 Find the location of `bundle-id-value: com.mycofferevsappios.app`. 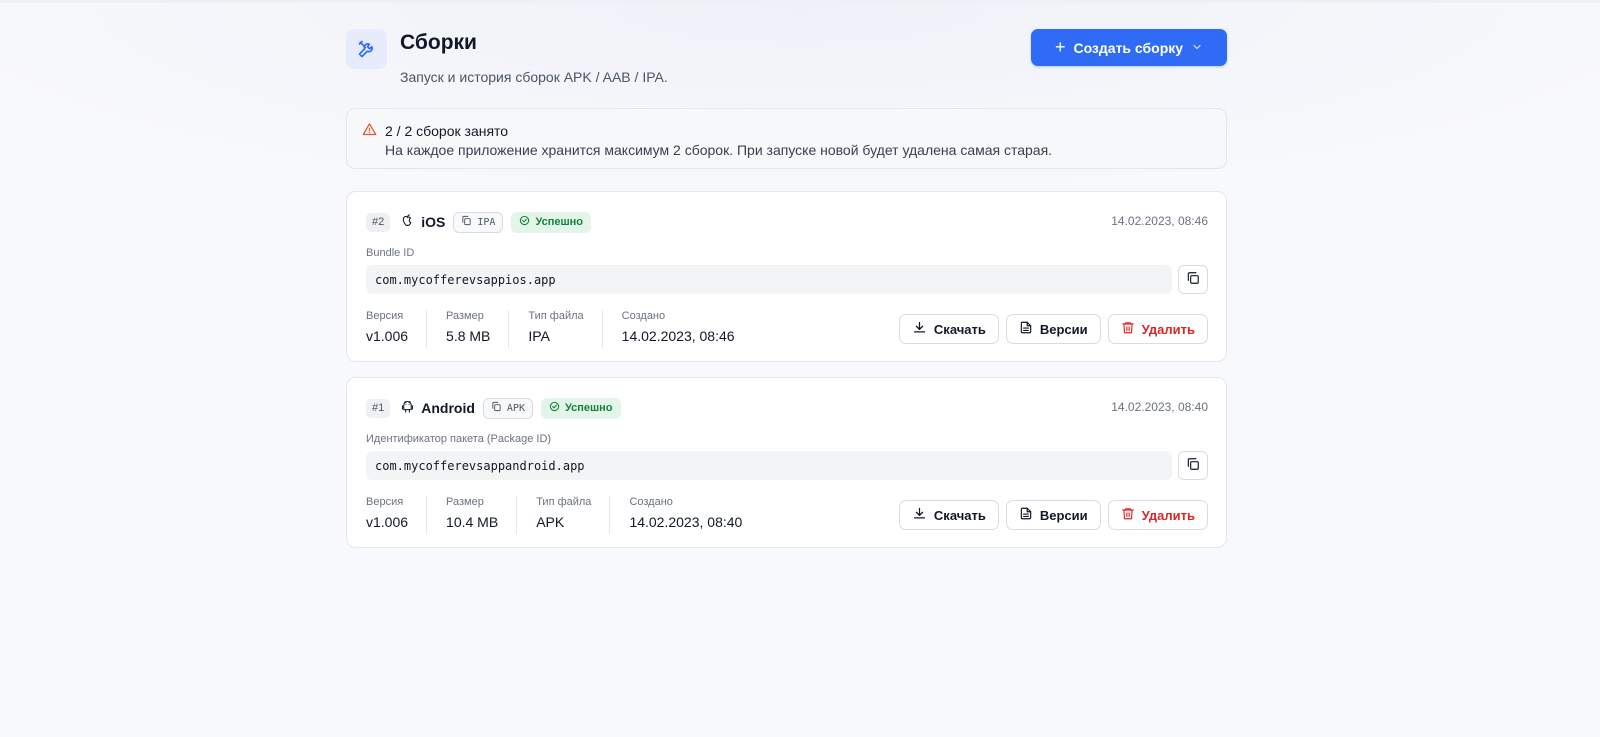

bundle-id-value: com.mycofferevsappios.app is located at coordinates (769, 279).